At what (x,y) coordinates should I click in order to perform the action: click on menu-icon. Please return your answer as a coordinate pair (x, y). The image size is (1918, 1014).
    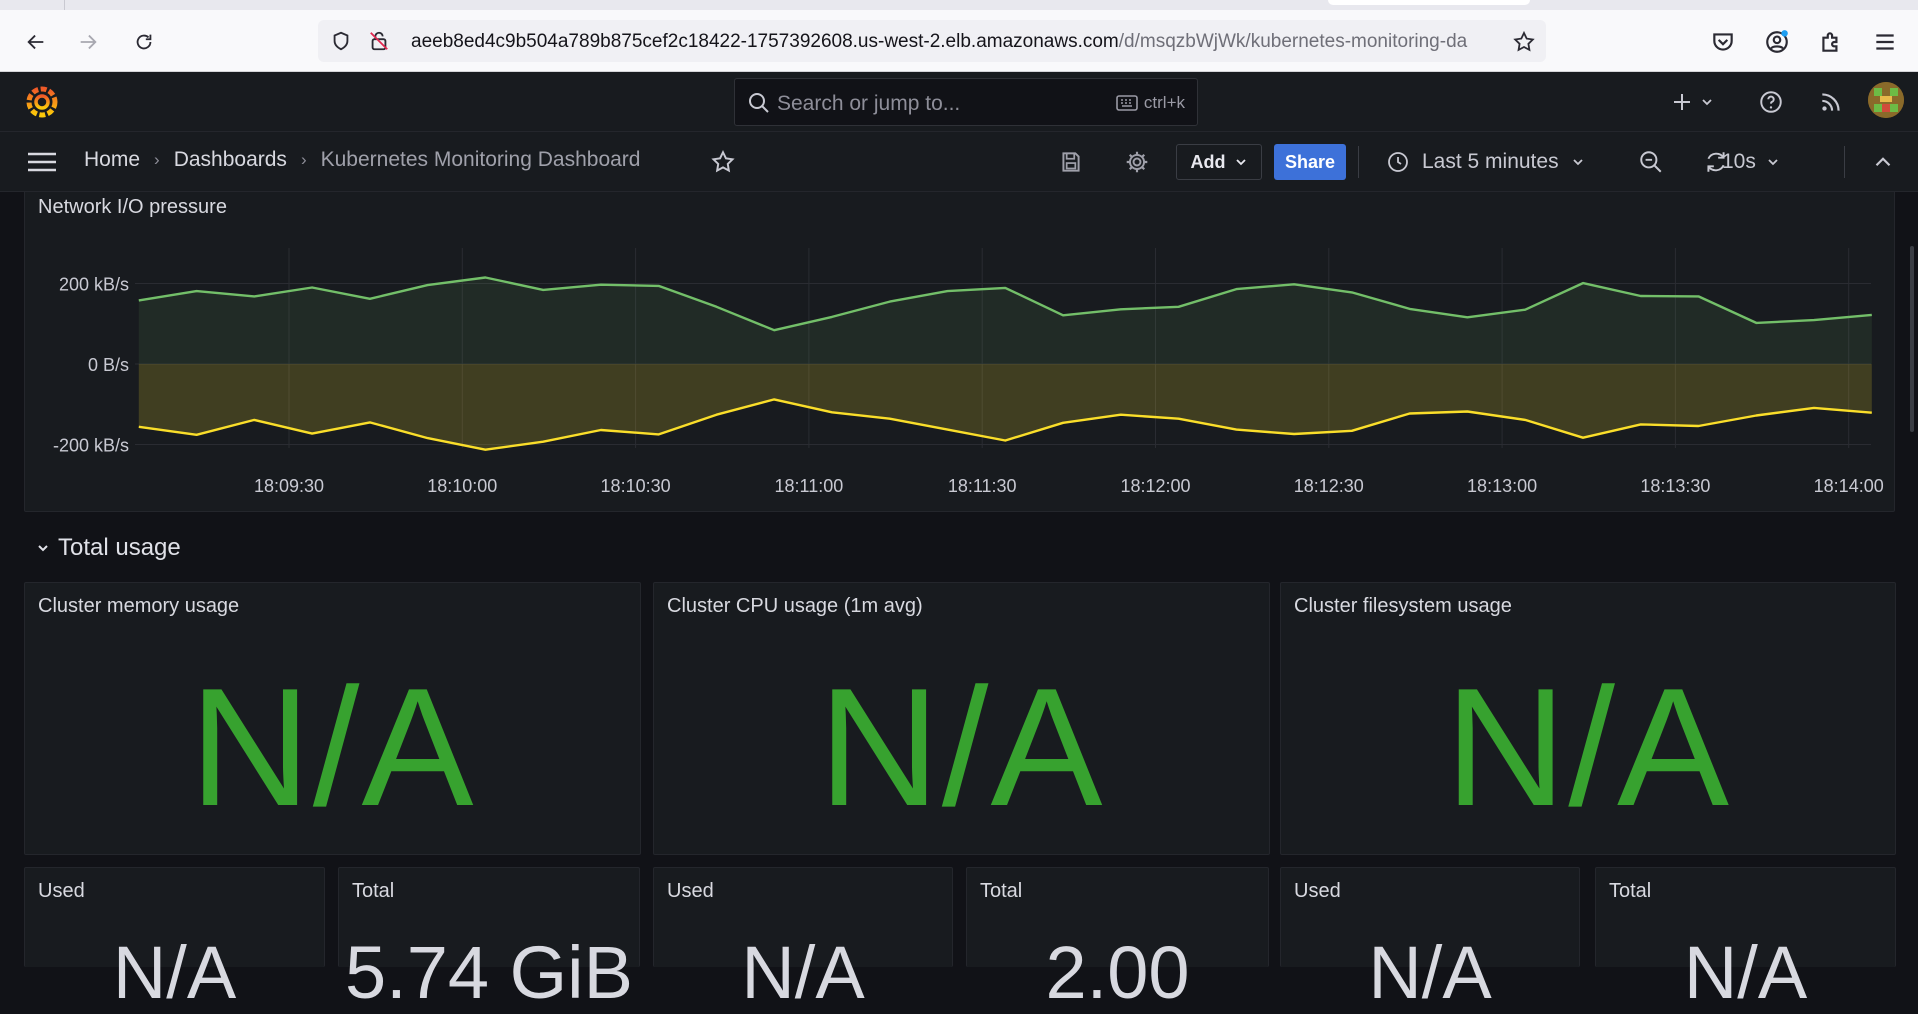
    Looking at the image, I should click on (42, 162).